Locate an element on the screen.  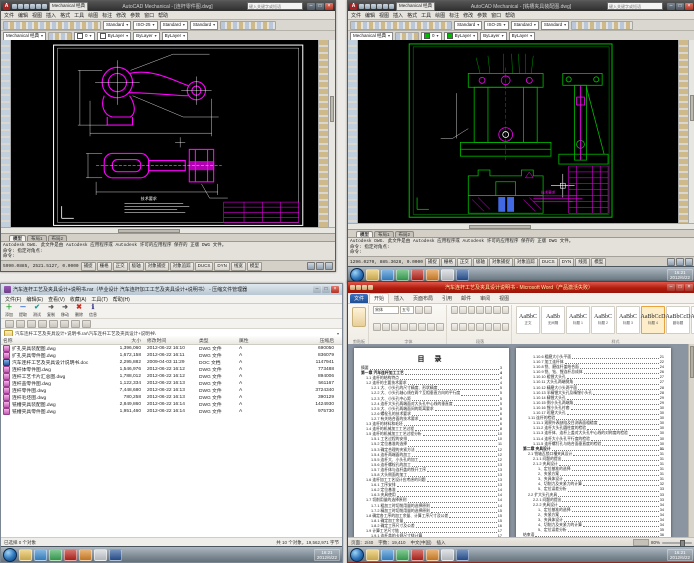
quick-access-toolbar is located at coordinates (361, 287).